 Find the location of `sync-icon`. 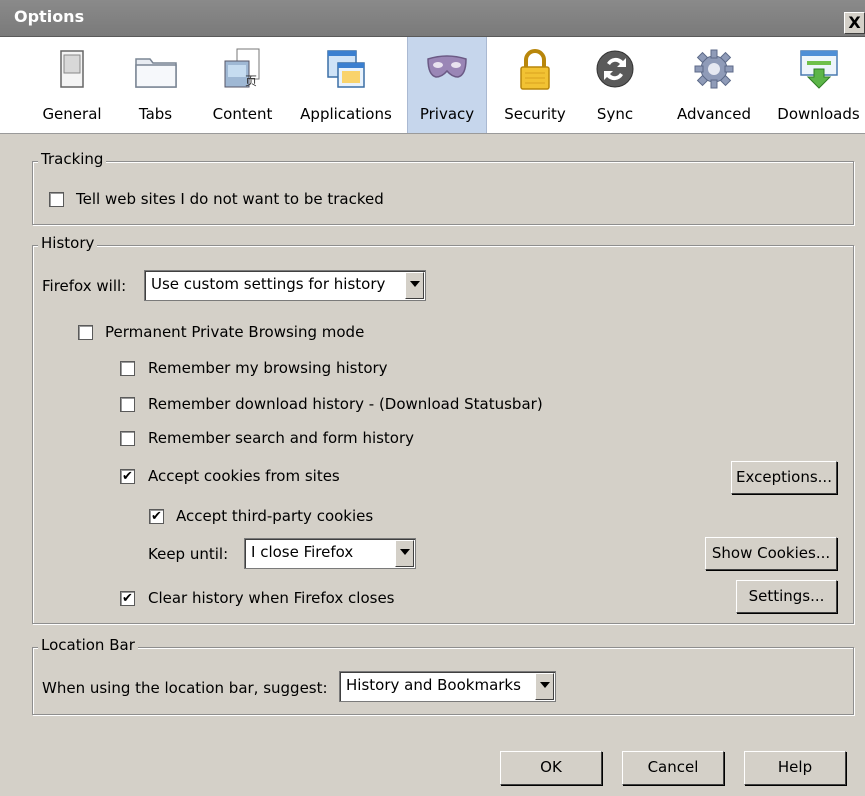

sync-icon is located at coordinates (615, 69).